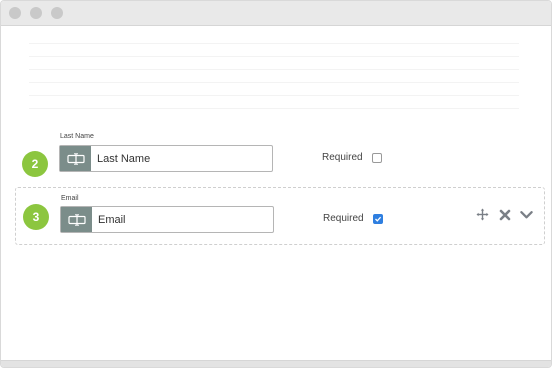 The image size is (552, 368). I want to click on input-value: Email, so click(112, 219).